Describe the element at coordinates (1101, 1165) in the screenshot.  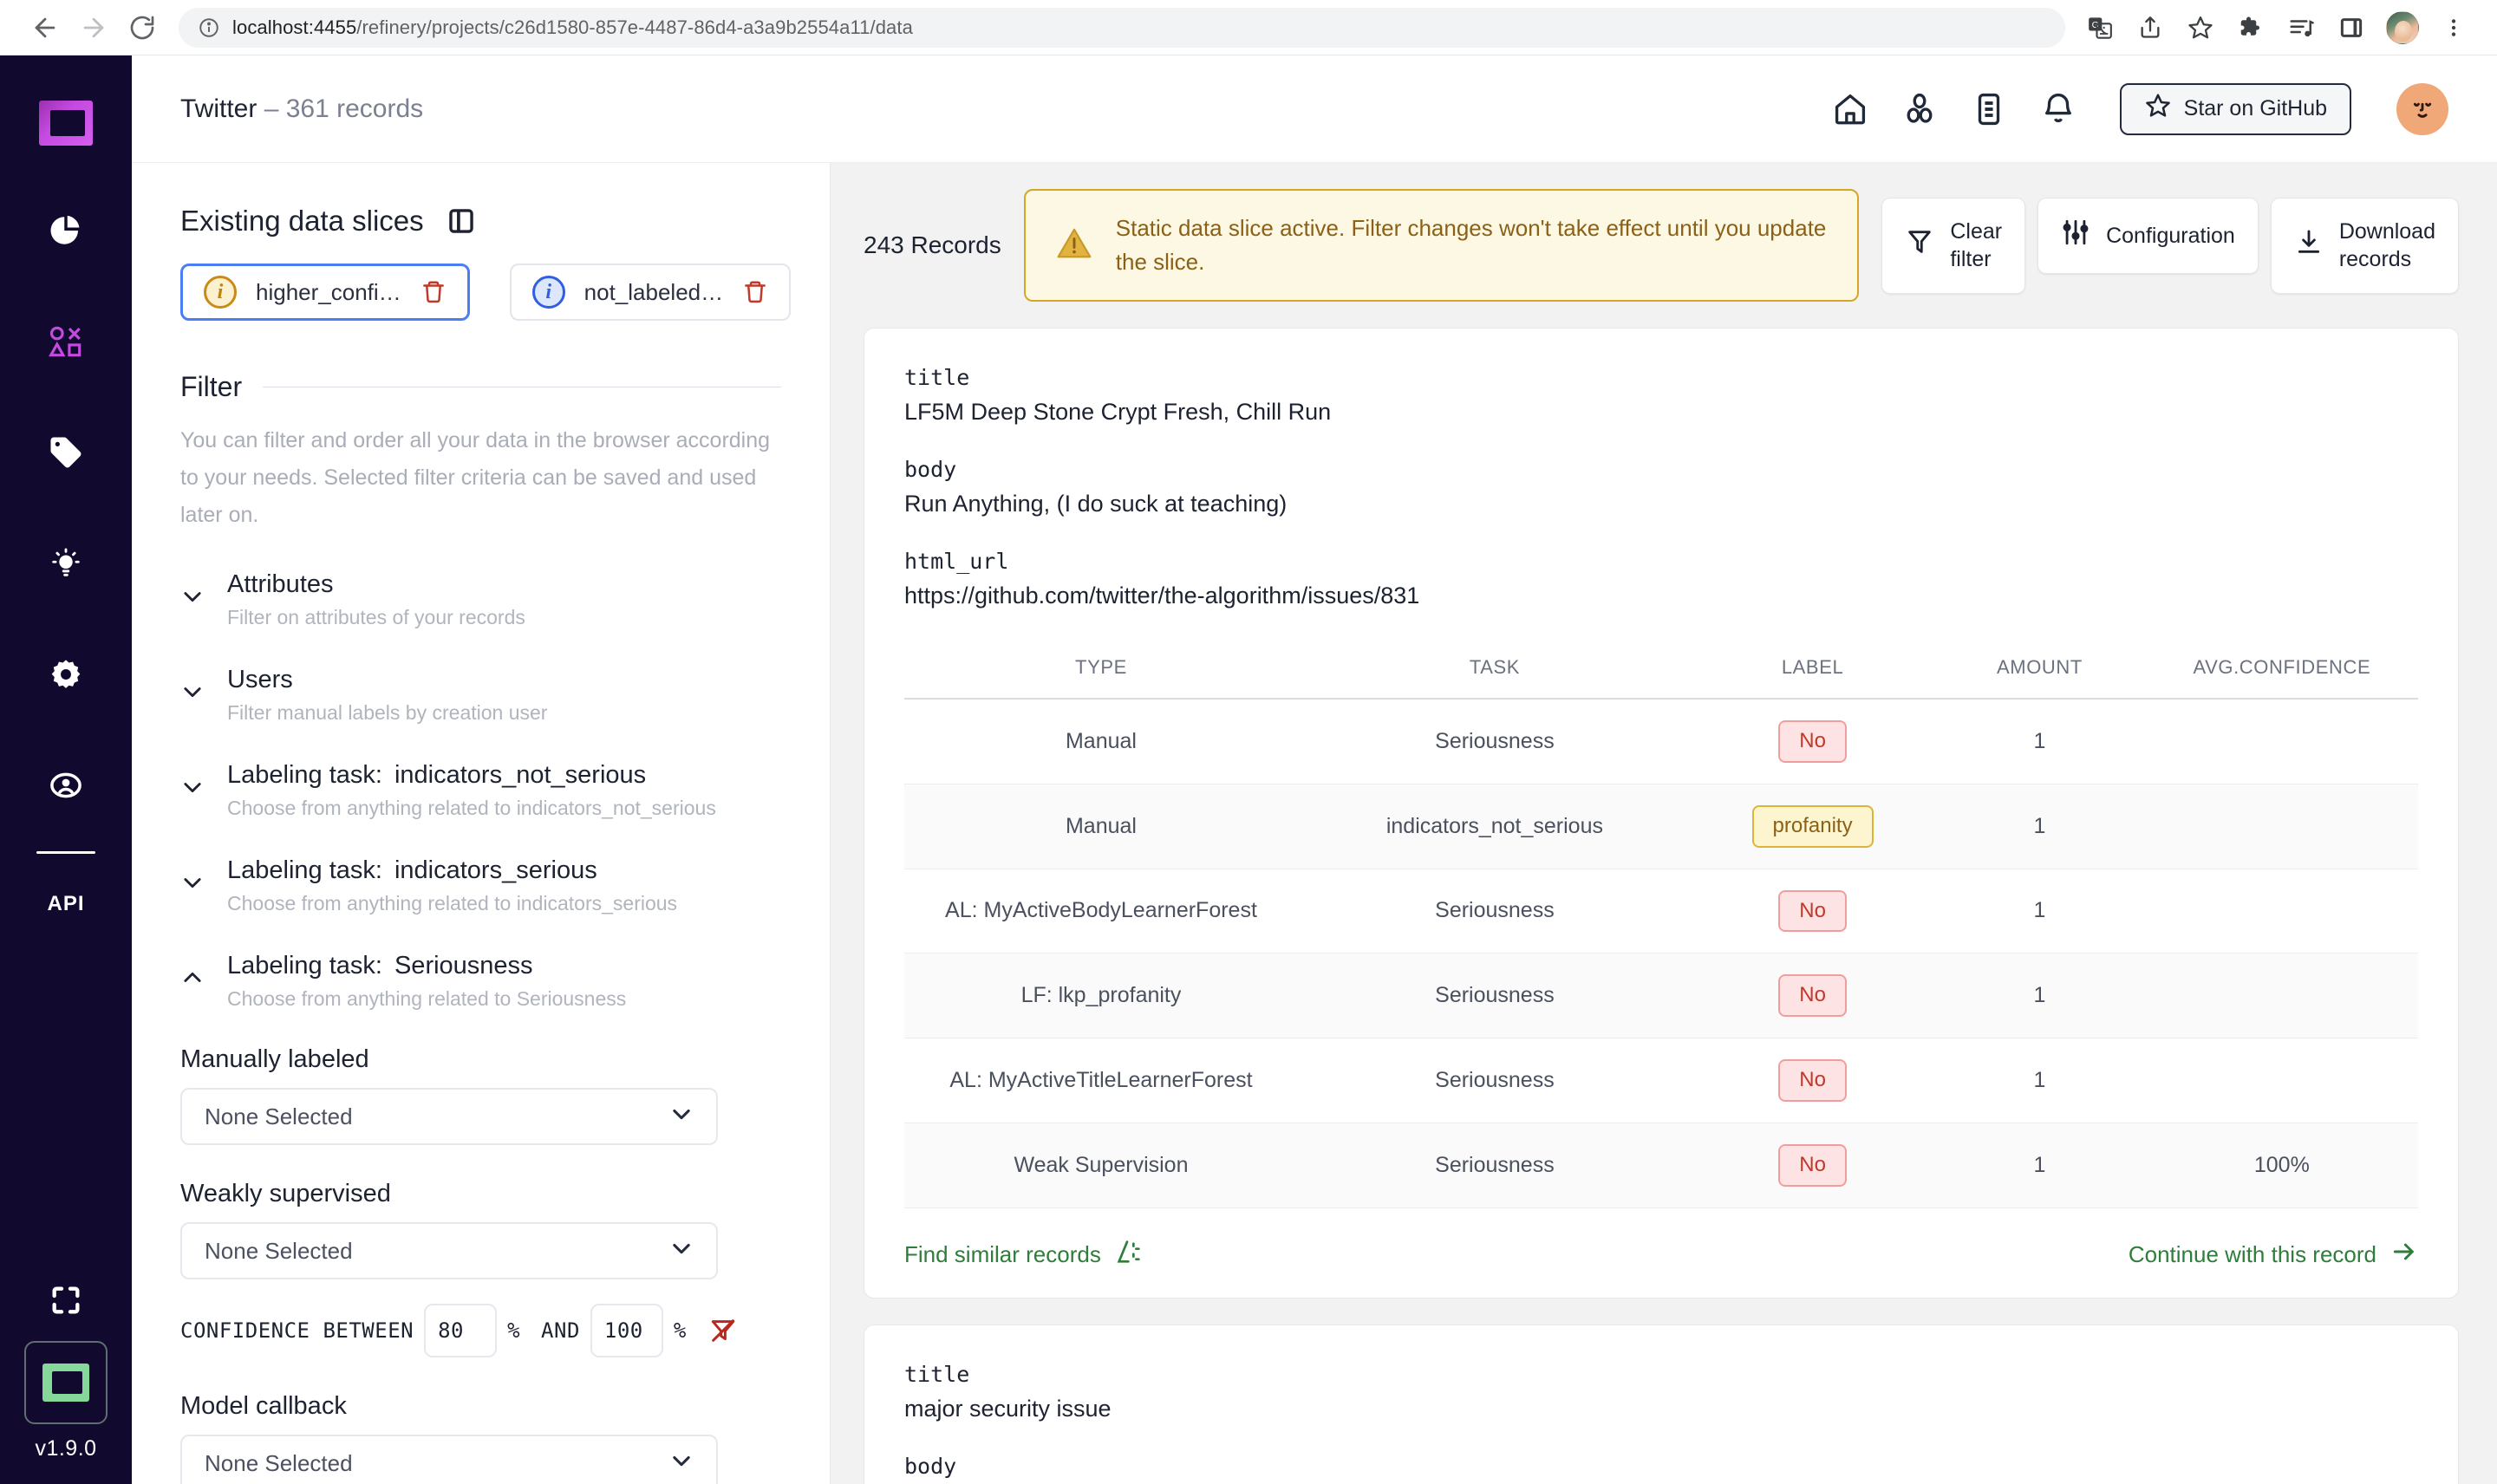
I see `cell-type: Weak Supervision` at that location.